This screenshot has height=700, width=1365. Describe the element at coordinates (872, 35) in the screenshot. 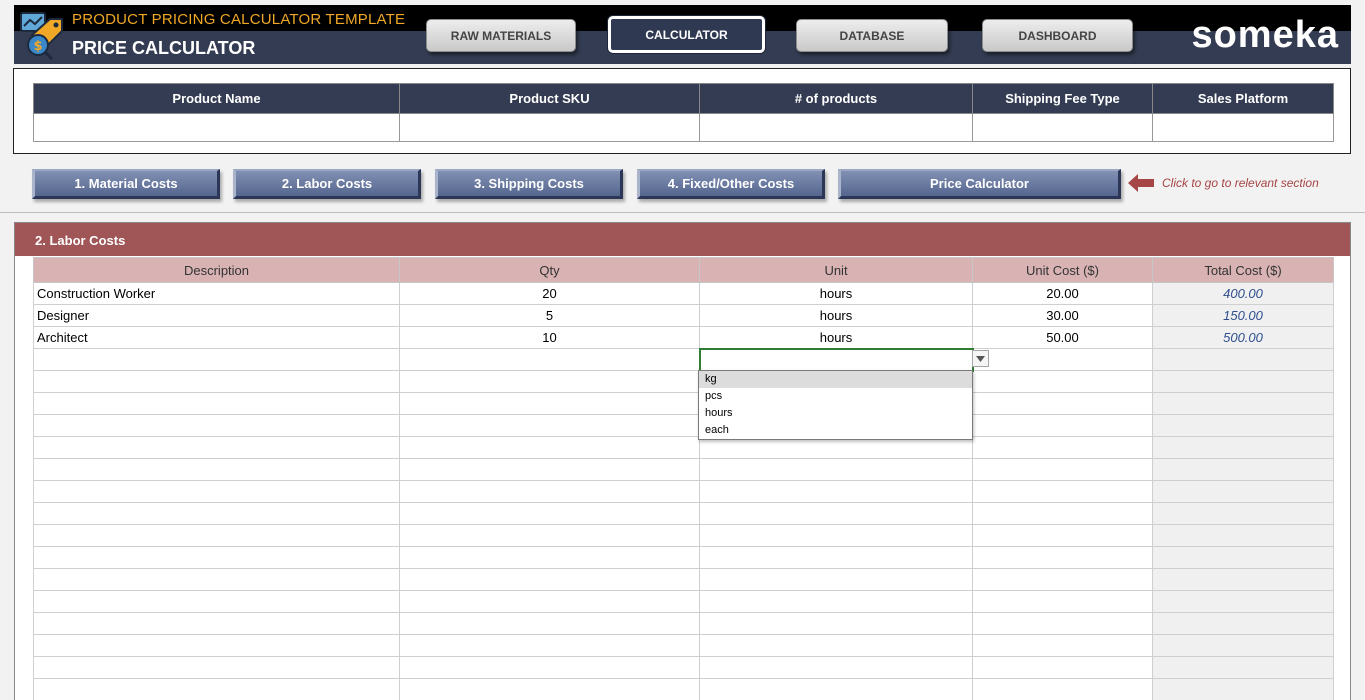

I see `nav-database-button: DATABASE` at that location.